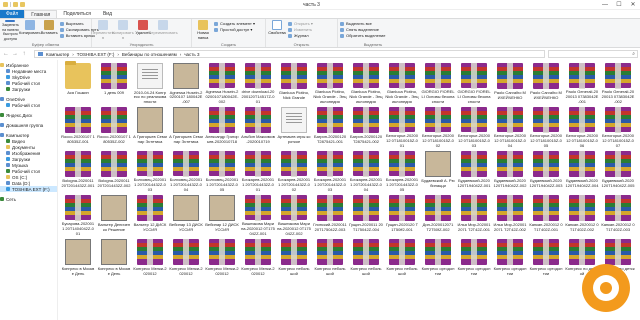 This screenshot has width=640, height=320. I want to click on file-item: Белогорье-2020012 0T1810015Z-006, so click(582, 126).